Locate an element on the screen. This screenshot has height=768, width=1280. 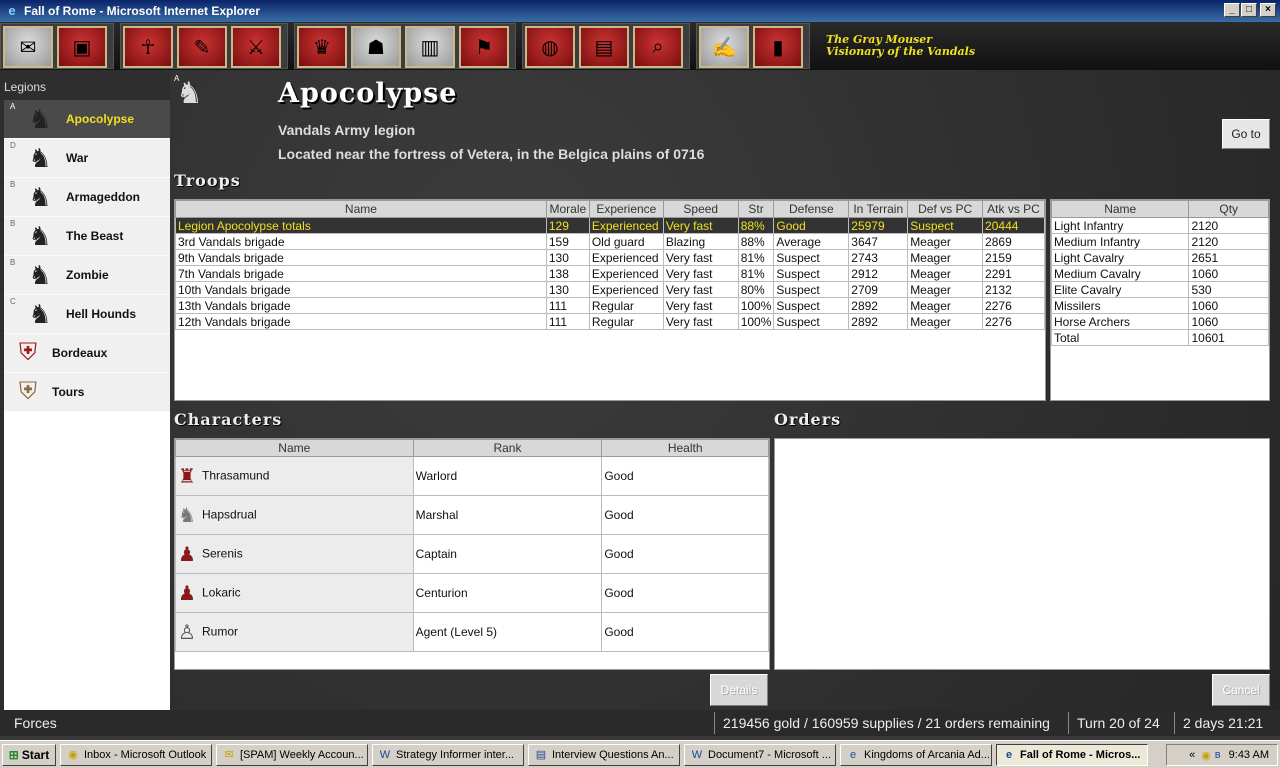
decree-scroll-icon: ✎ is located at coordinates (202, 47).